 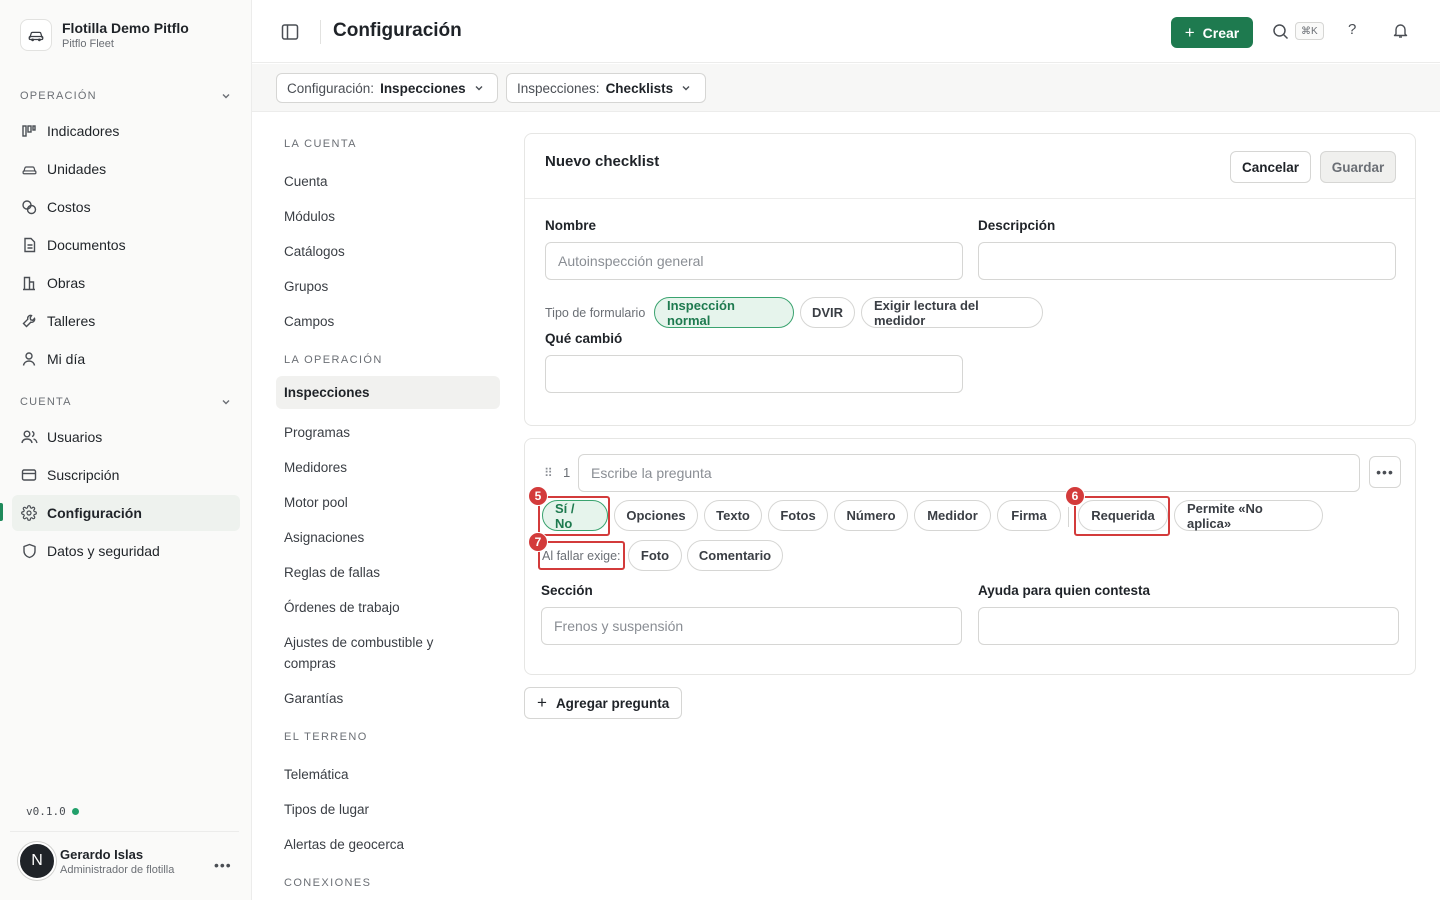 I want to click on sidebar-item-datos-seguridad: Datos y seguridad, so click(x=126, y=551).